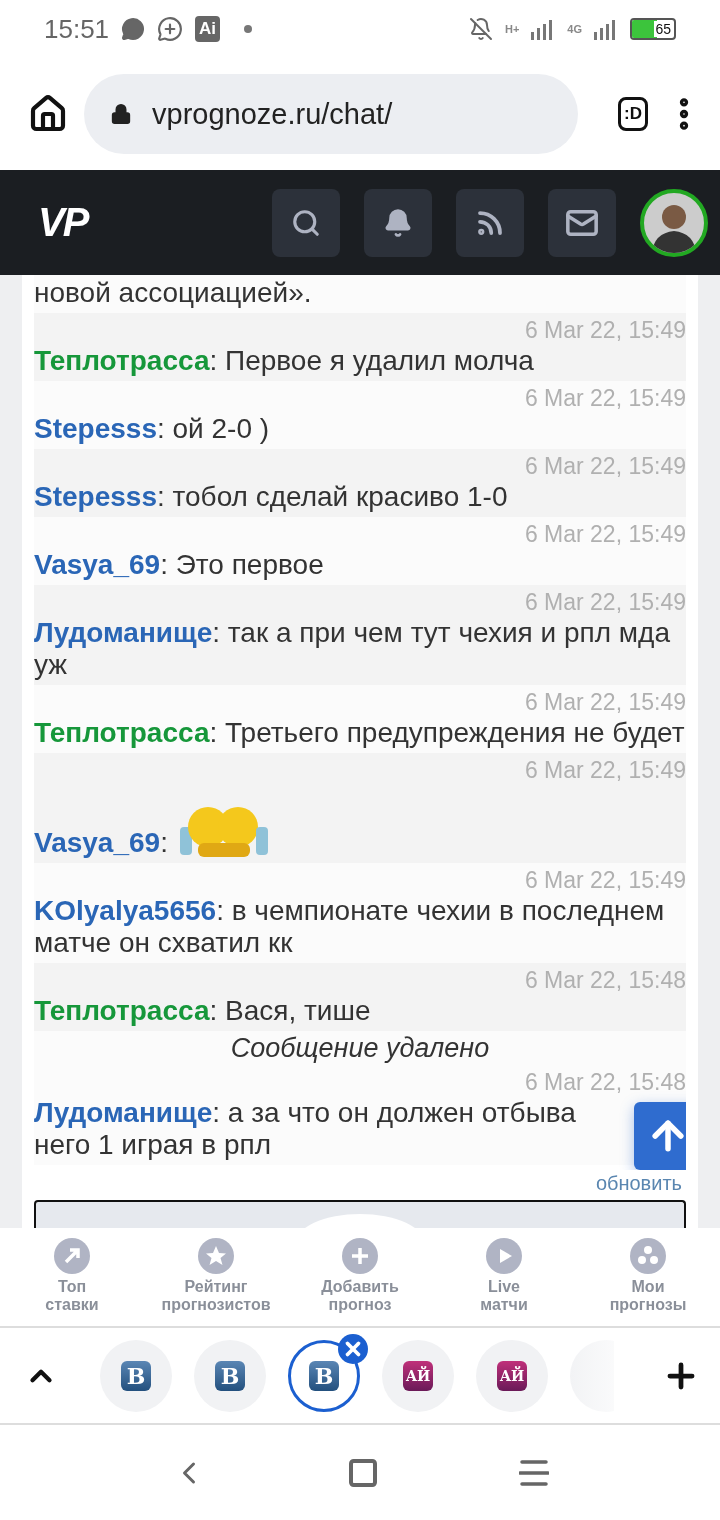 This screenshot has height=1520, width=720. What do you see at coordinates (350, 927) in the screenshot?
I see `message-text: KOlyalya5656: в чемпионате чехии в последнем матче он схватил кк` at bounding box center [350, 927].